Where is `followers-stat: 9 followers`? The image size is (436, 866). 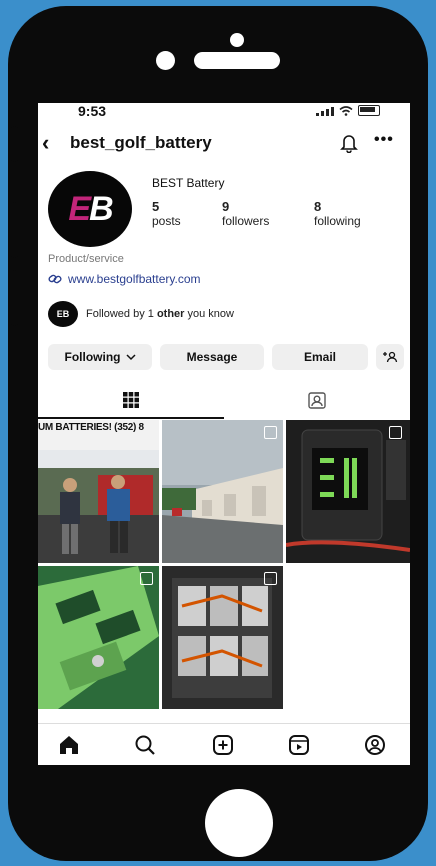 followers-stat: 9 followers is located at coordinates (245, 214).